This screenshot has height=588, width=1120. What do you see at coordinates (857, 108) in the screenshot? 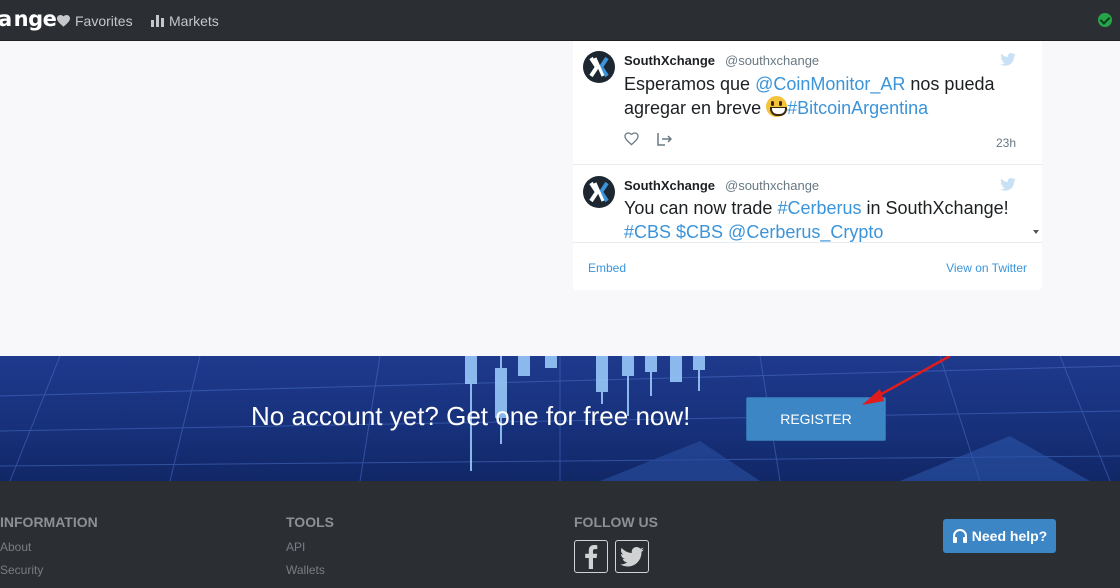
I see `hashtag-link: #BitcoinArgentina` at bounding box center [857, 108].